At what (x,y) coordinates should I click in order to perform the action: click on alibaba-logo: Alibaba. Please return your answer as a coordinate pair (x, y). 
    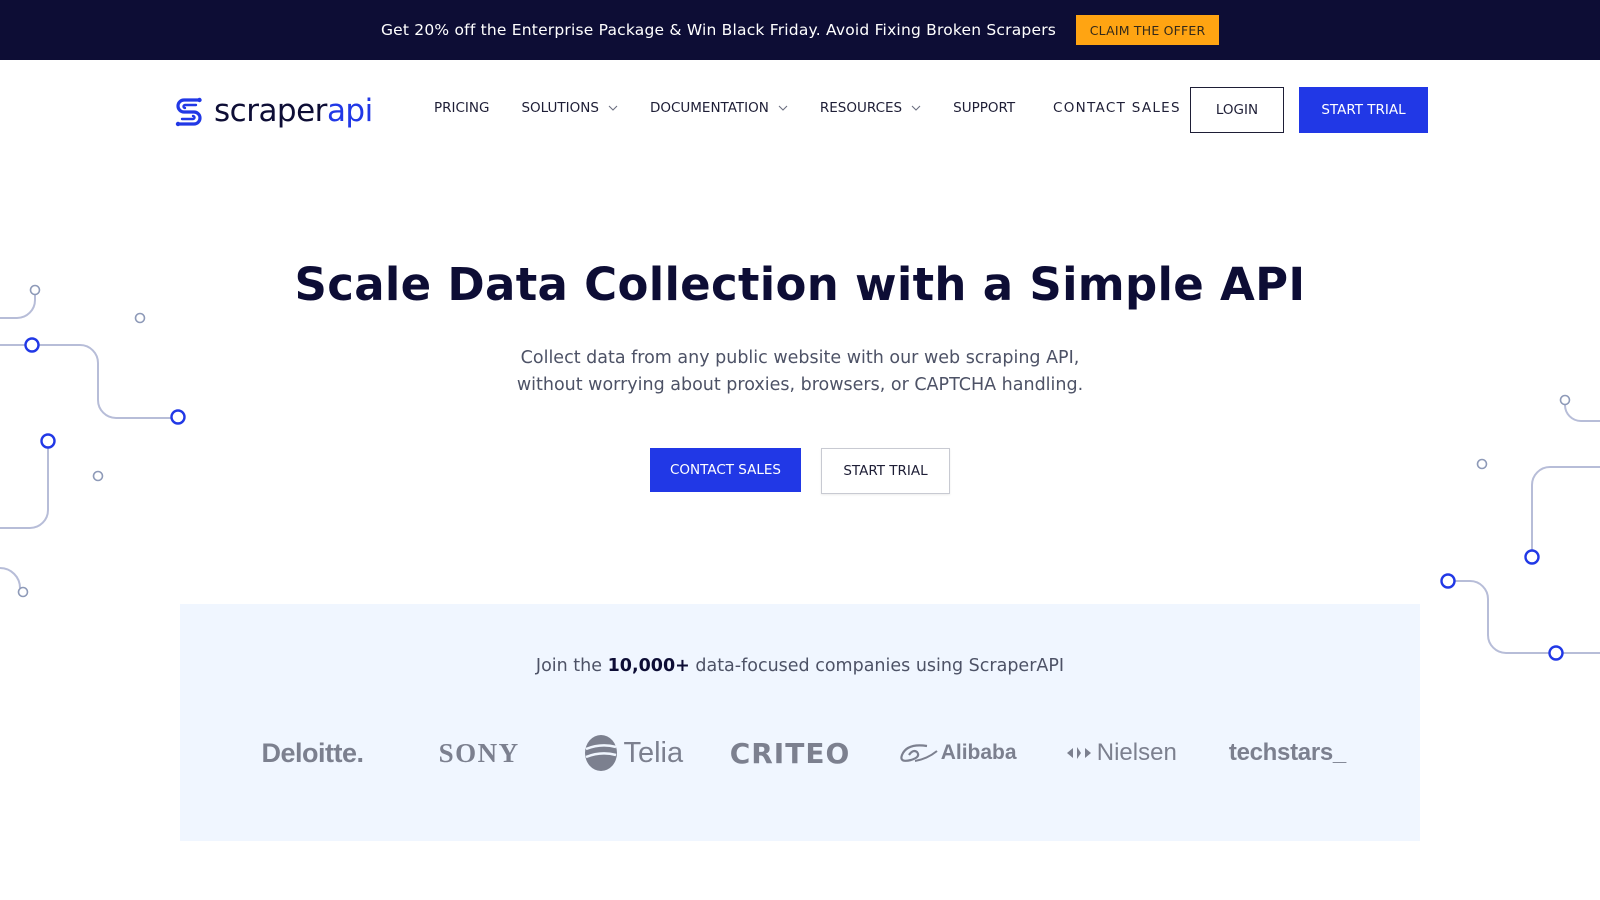
    Looking at the image, I should click on (957, 753).